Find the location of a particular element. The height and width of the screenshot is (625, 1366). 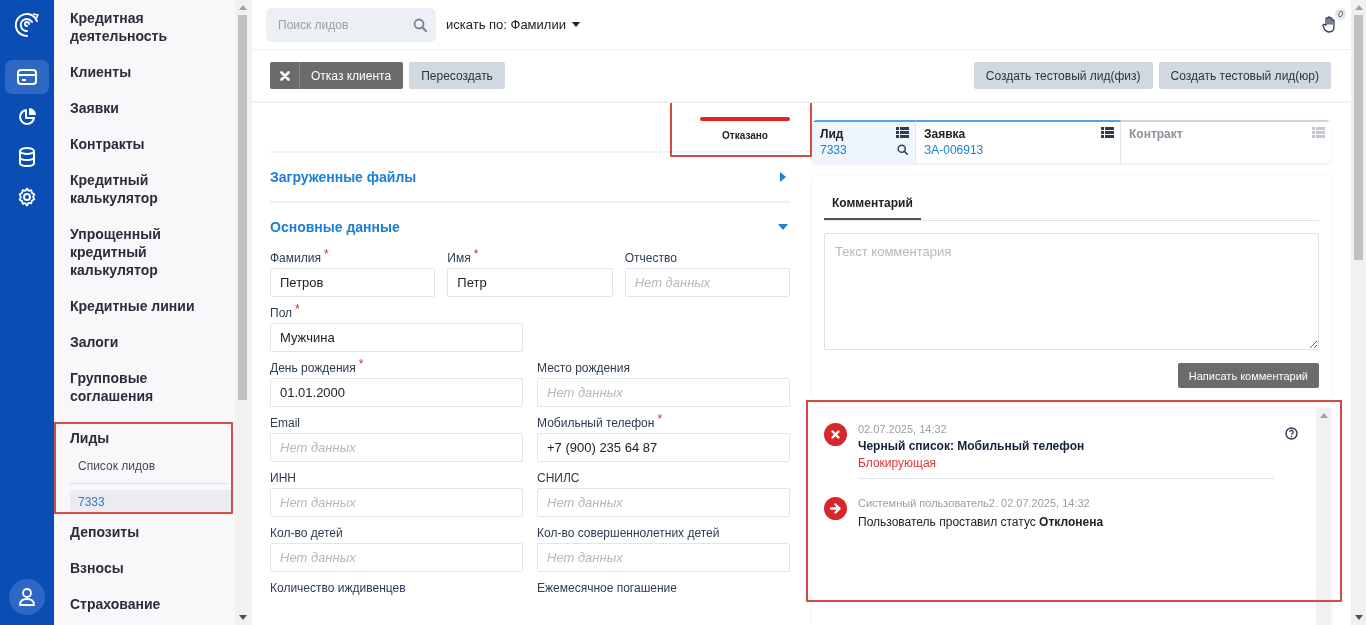

settings-icon is located at coordinates (27, 197).